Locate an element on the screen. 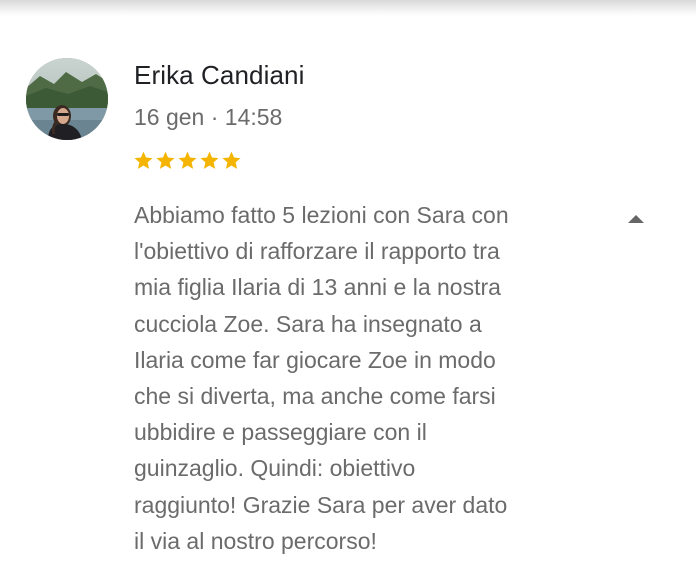  review-text-line: mia figlia Ilaria di 13 anni e la nostra is located at coordinates (317, 287).